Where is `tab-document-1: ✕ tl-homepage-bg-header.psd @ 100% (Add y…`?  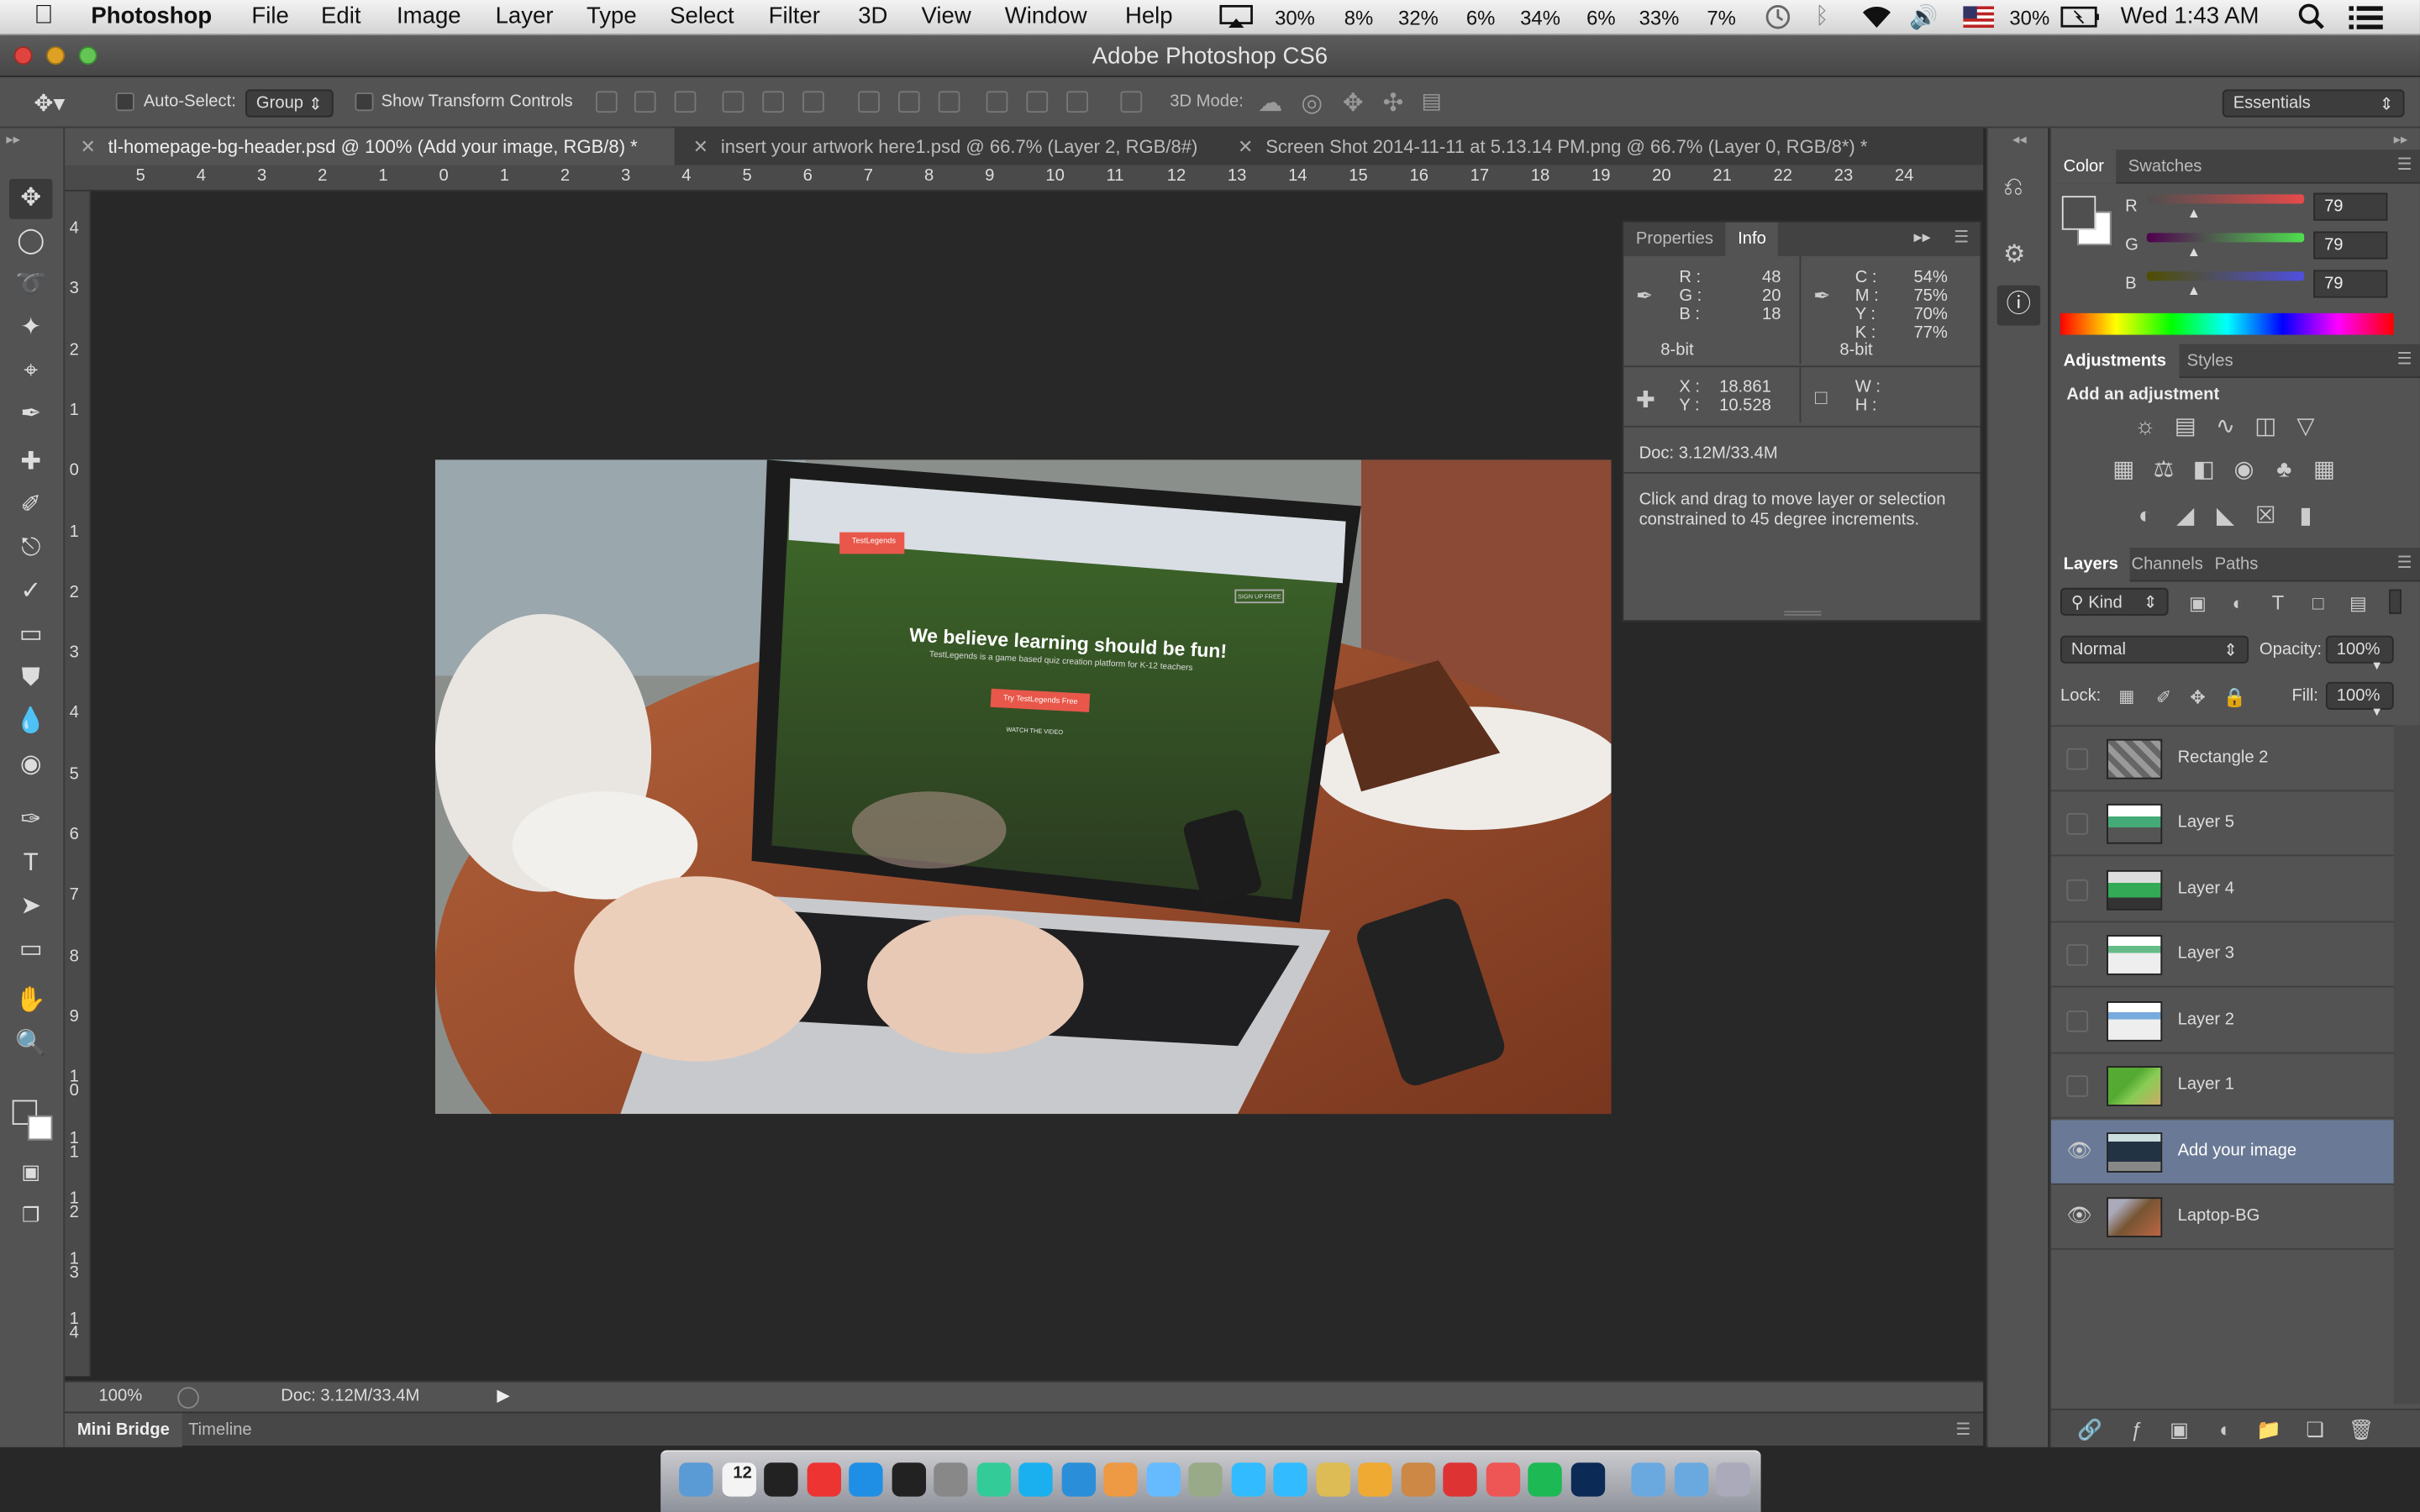
tab-document-1: ✕ tl-homepage-bg-header.psd @ 100% (Add y… is located at coordinates (370, 146).